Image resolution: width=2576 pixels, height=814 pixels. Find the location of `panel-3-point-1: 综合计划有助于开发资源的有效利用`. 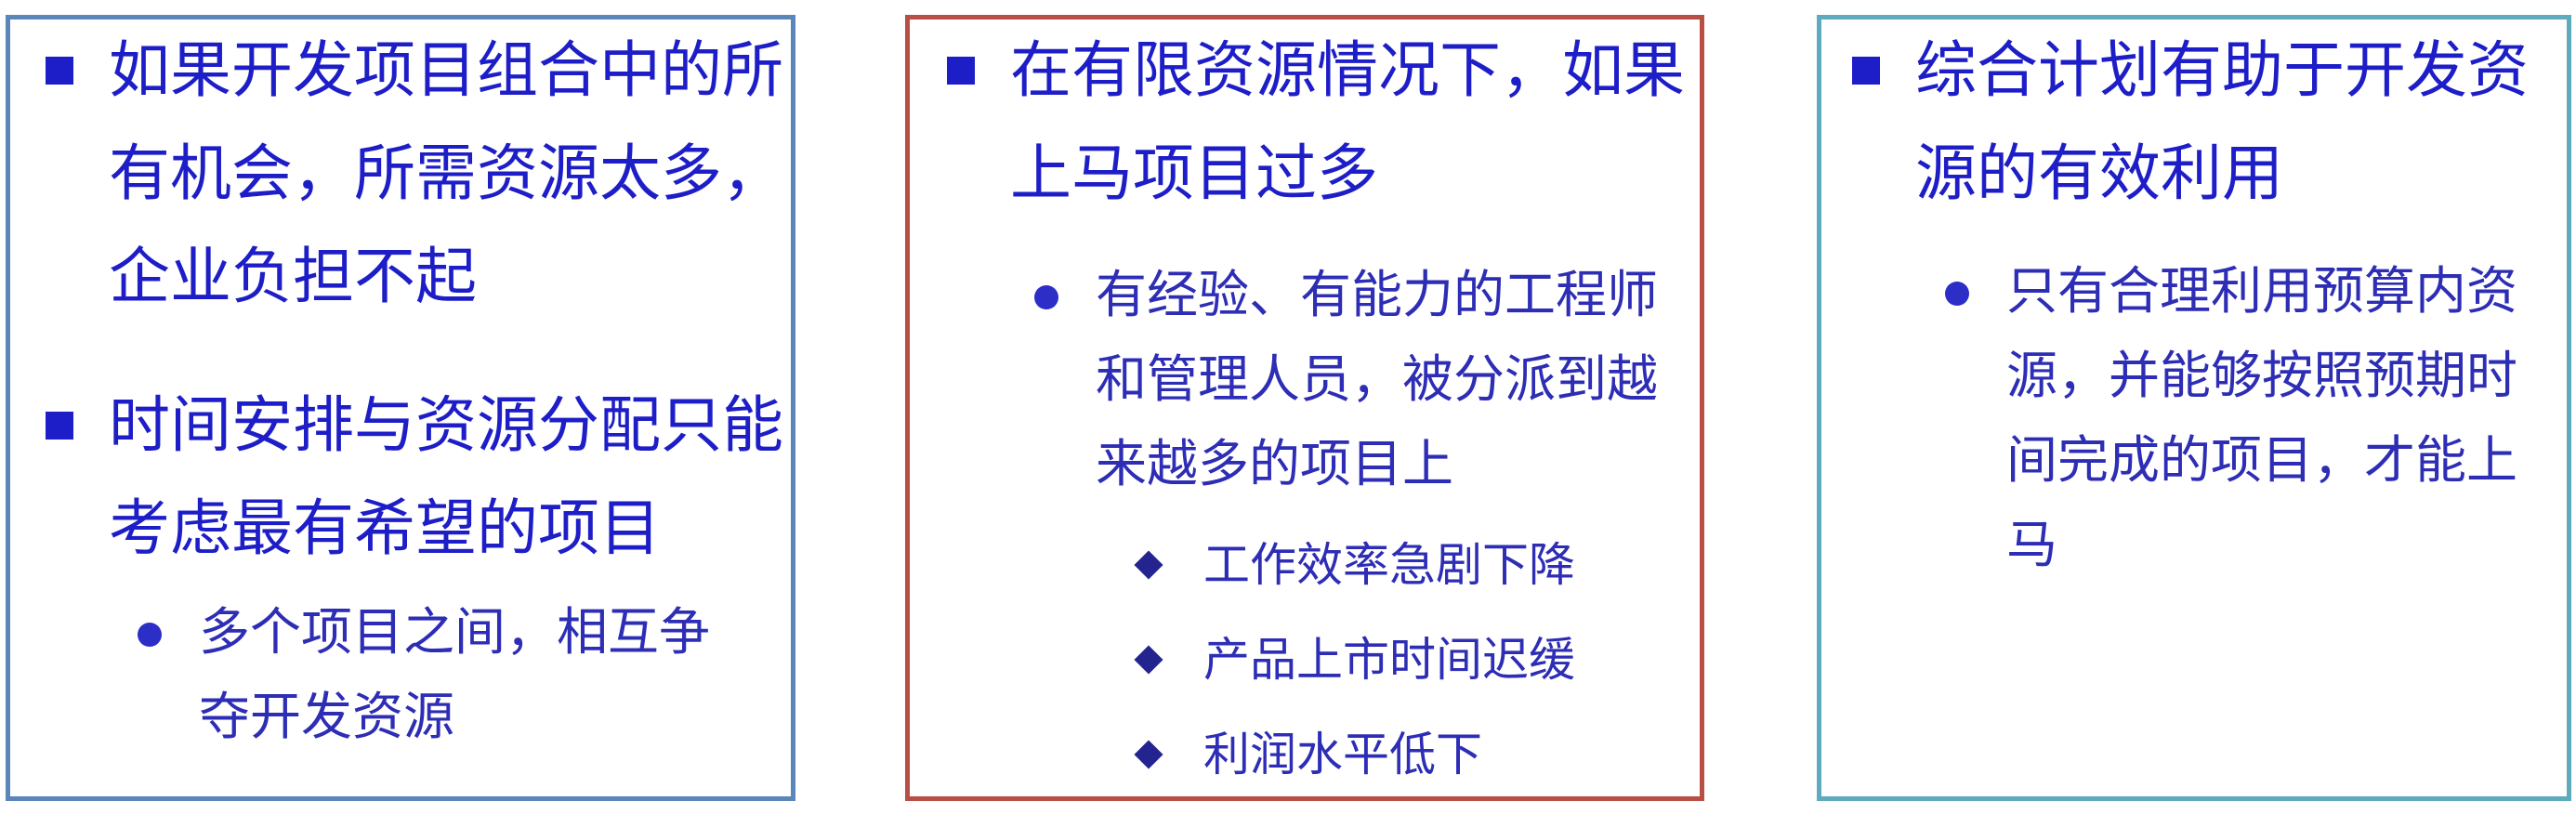

panel-3-point-1: 综合计划有助于开发资源的有效利用 is located at coordinates (2209, 122).